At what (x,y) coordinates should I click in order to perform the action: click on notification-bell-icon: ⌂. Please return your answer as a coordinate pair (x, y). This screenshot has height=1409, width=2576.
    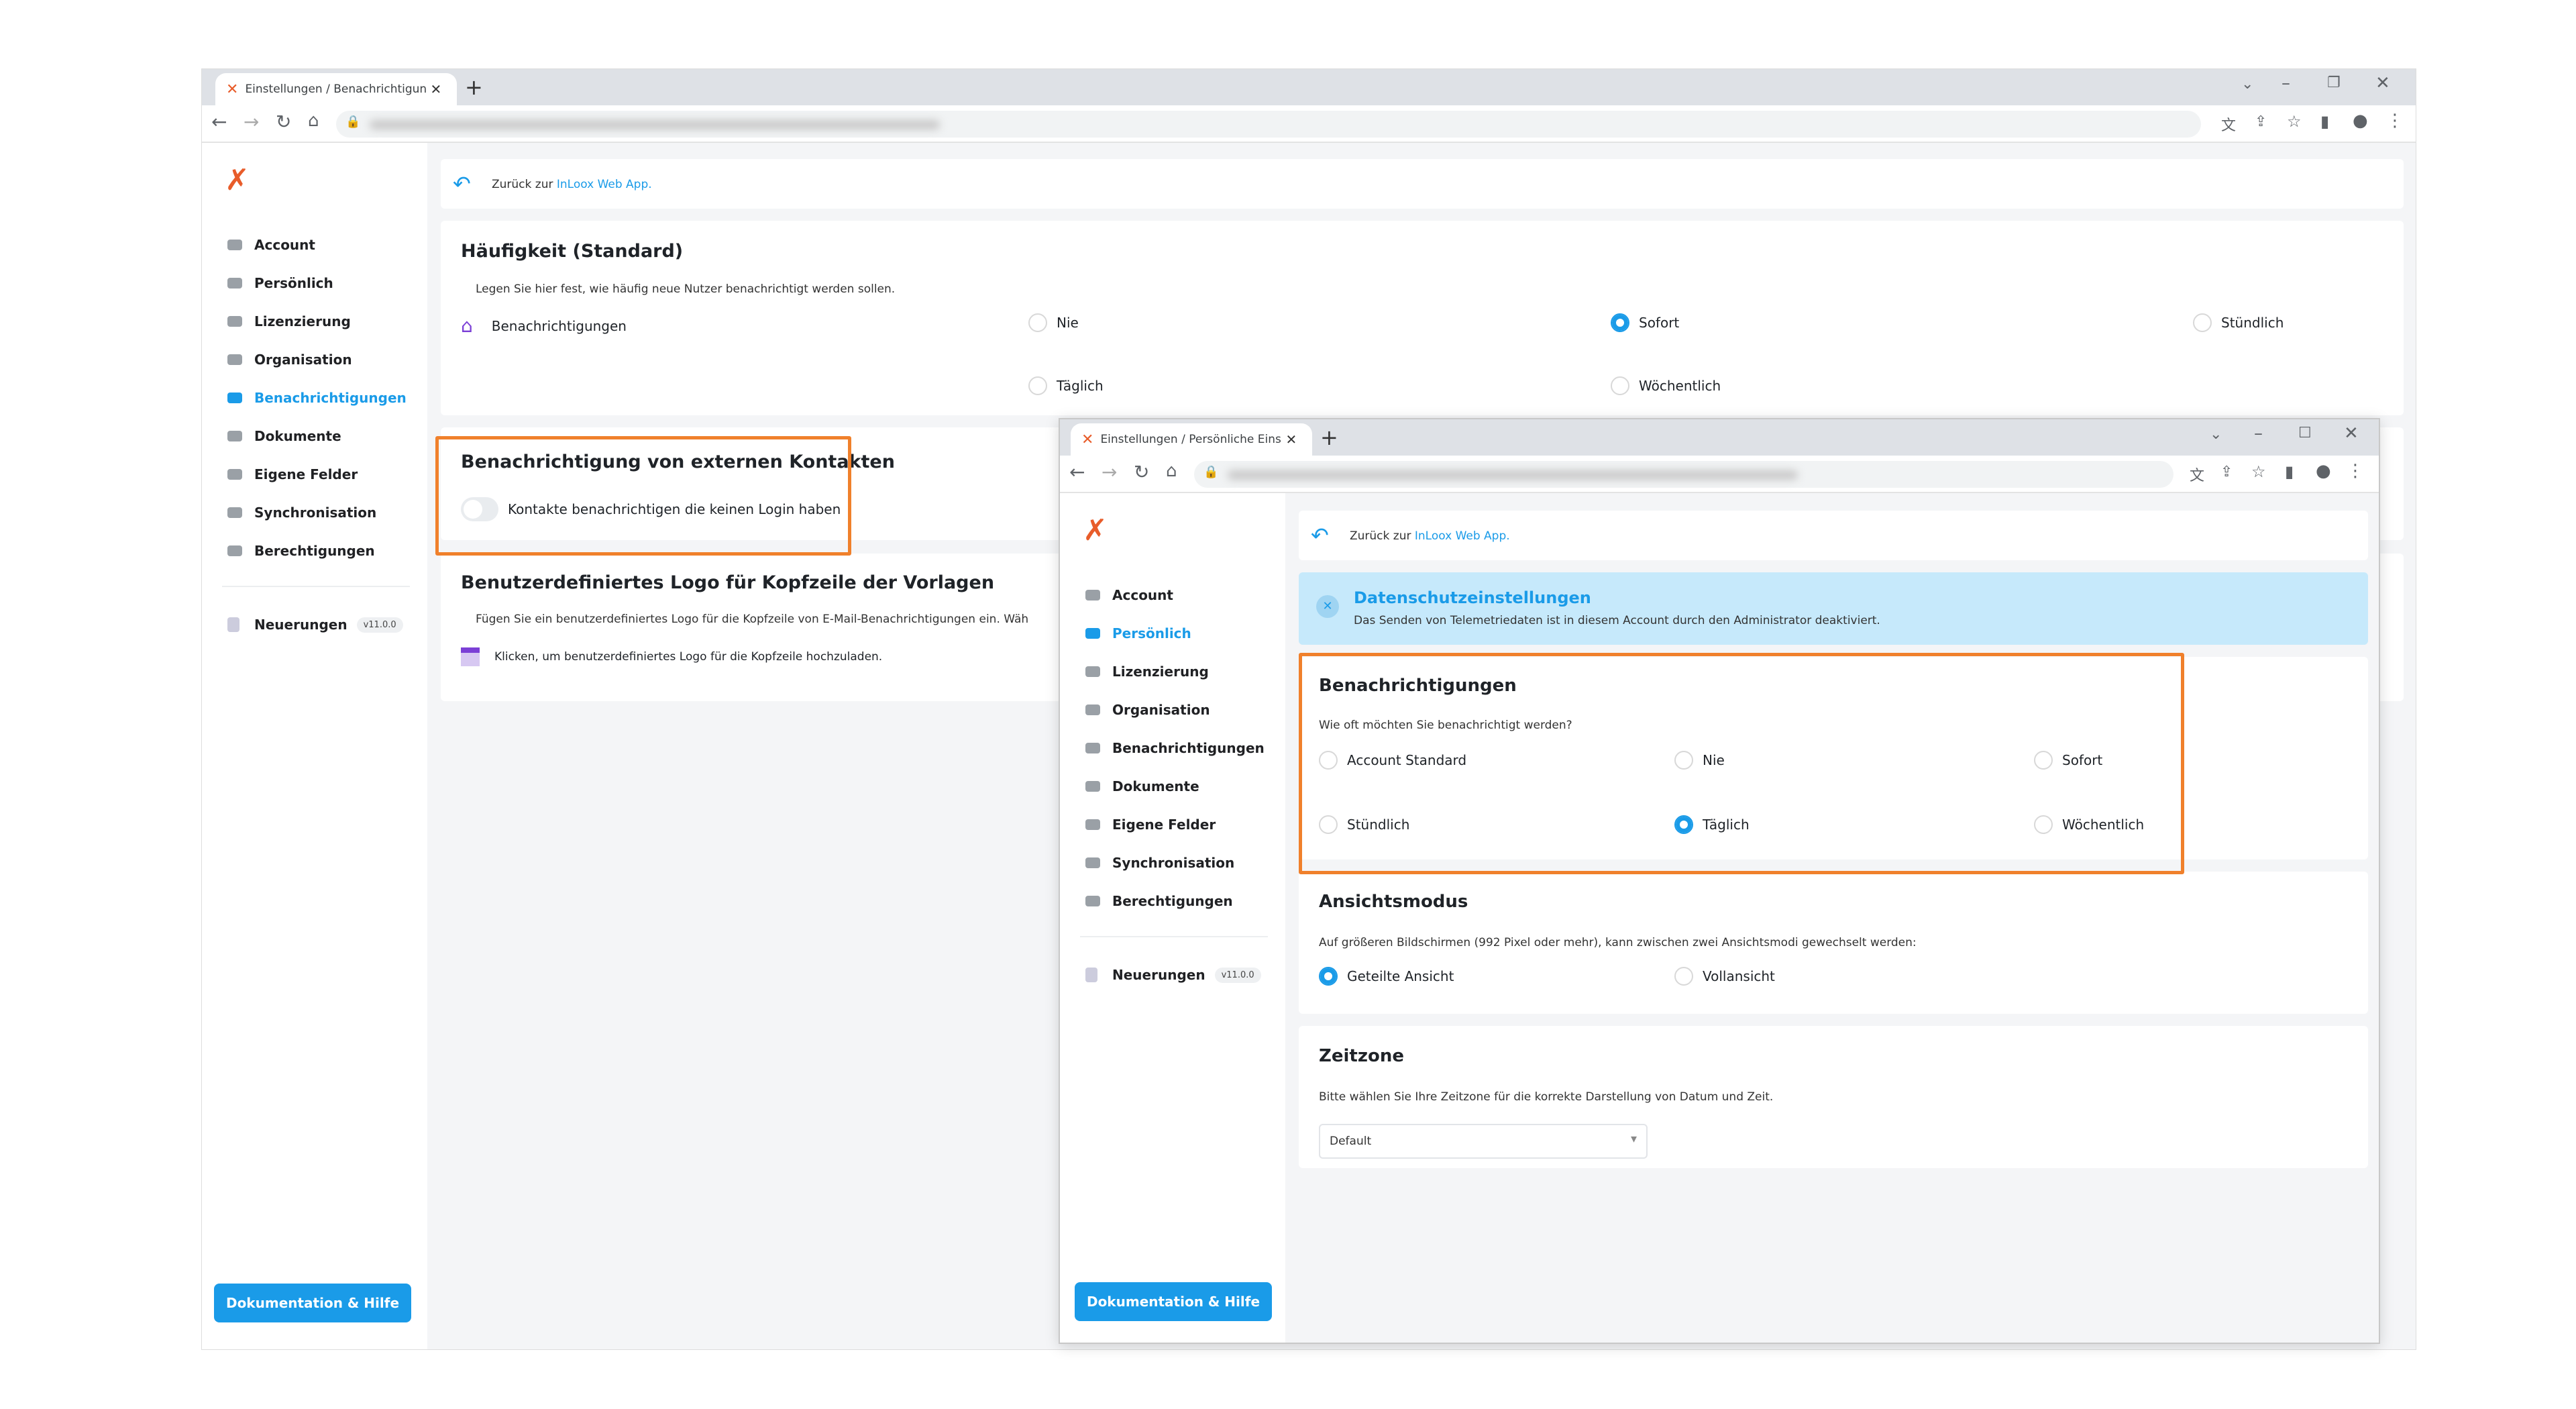
    Looking at the image, I should click on (467, 326).